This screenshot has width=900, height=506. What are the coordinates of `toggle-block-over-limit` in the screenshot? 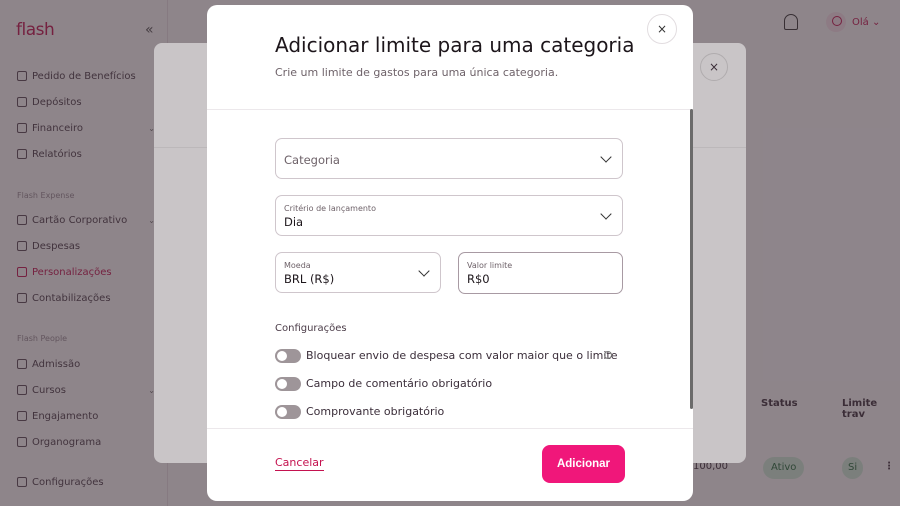 It's located at (288, 356).